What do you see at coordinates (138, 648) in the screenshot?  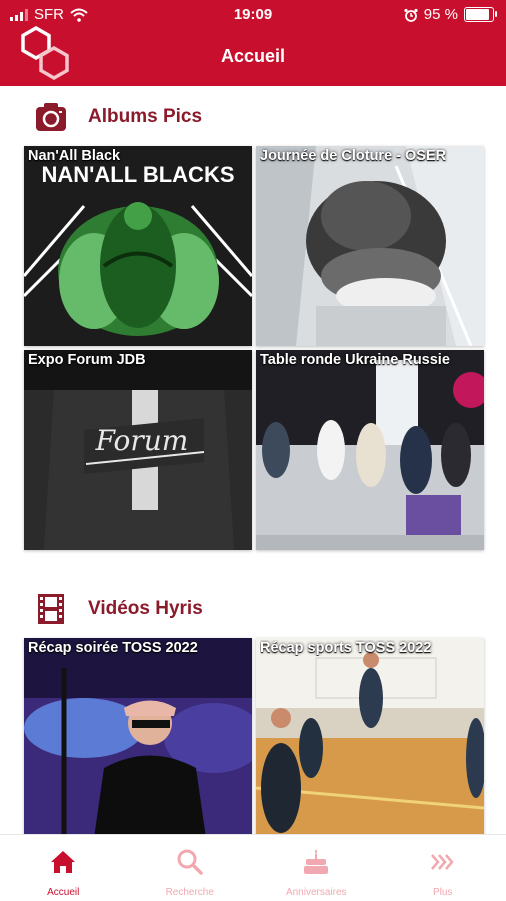 I see `video-title: Récap soirée TOSS 2022` at bounding box center [138, 648].